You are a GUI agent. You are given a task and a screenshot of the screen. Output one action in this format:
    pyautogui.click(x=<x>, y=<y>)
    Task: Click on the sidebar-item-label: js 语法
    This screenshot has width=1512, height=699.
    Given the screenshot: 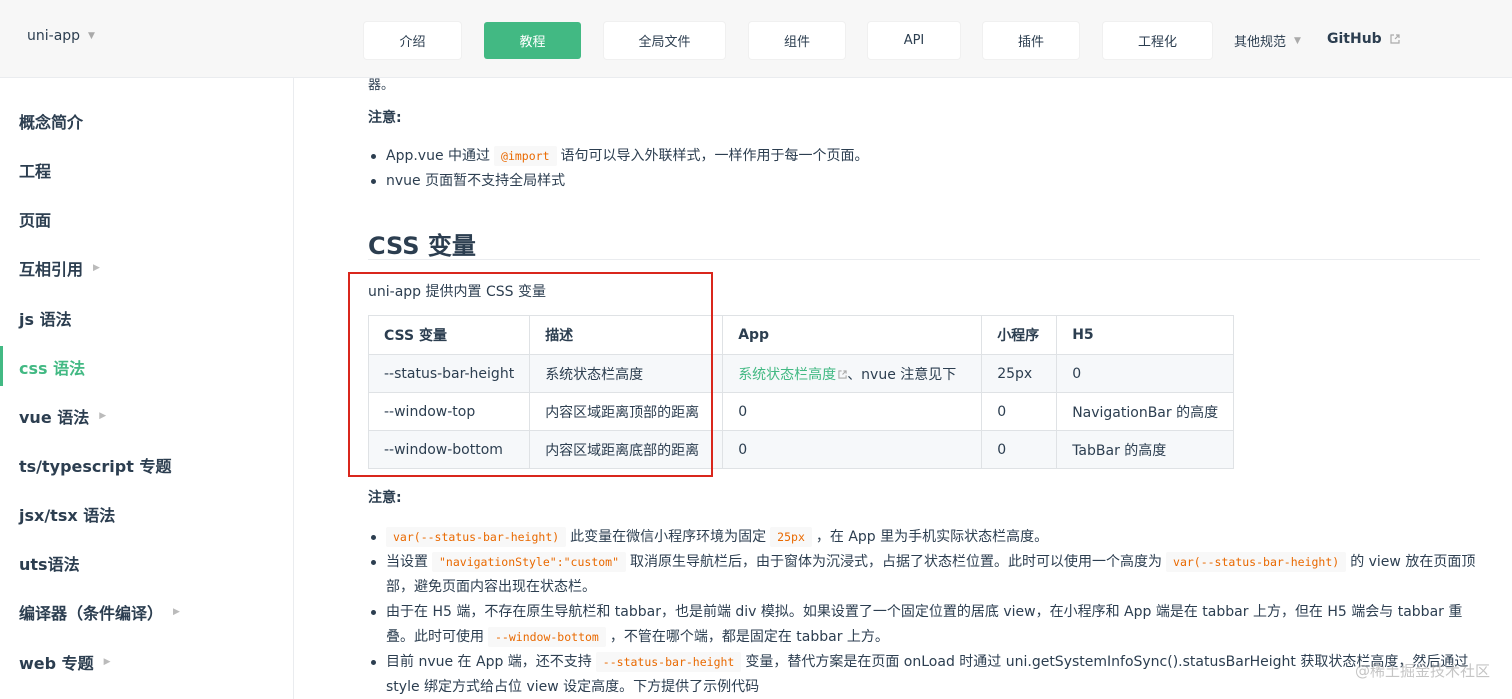 What is the action you would take?
    pyautogui.click(x=45, y=319)
    